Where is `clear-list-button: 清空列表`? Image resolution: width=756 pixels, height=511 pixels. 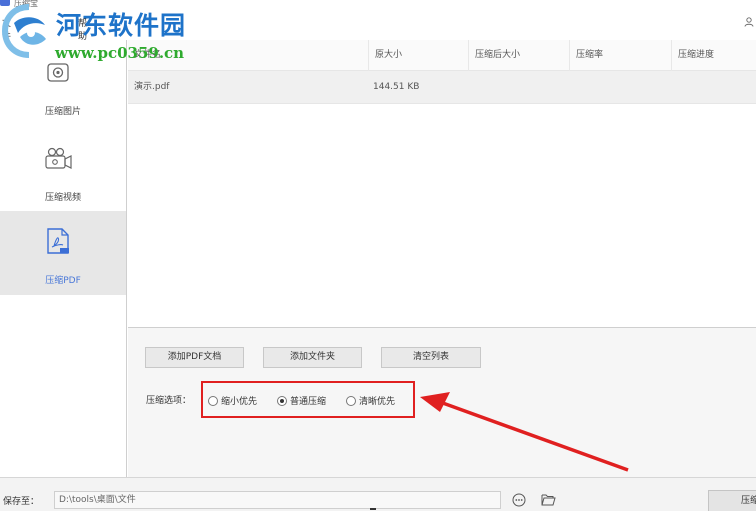 clear-list-button: 清空列表 is located at coordinates (431, 357).